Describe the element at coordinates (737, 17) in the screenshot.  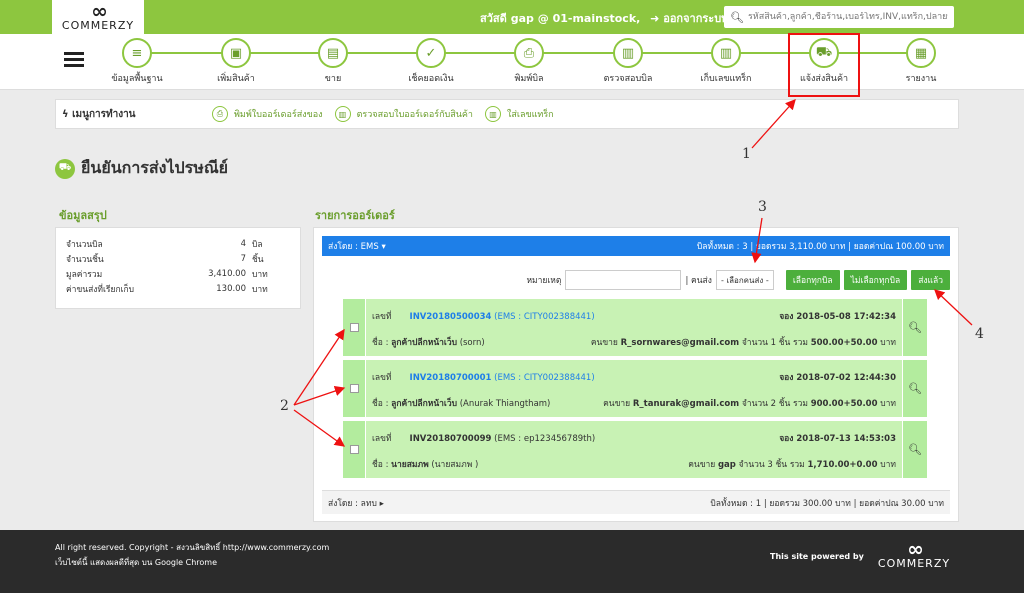
I see `search-icon: 🔍︎` at that location.